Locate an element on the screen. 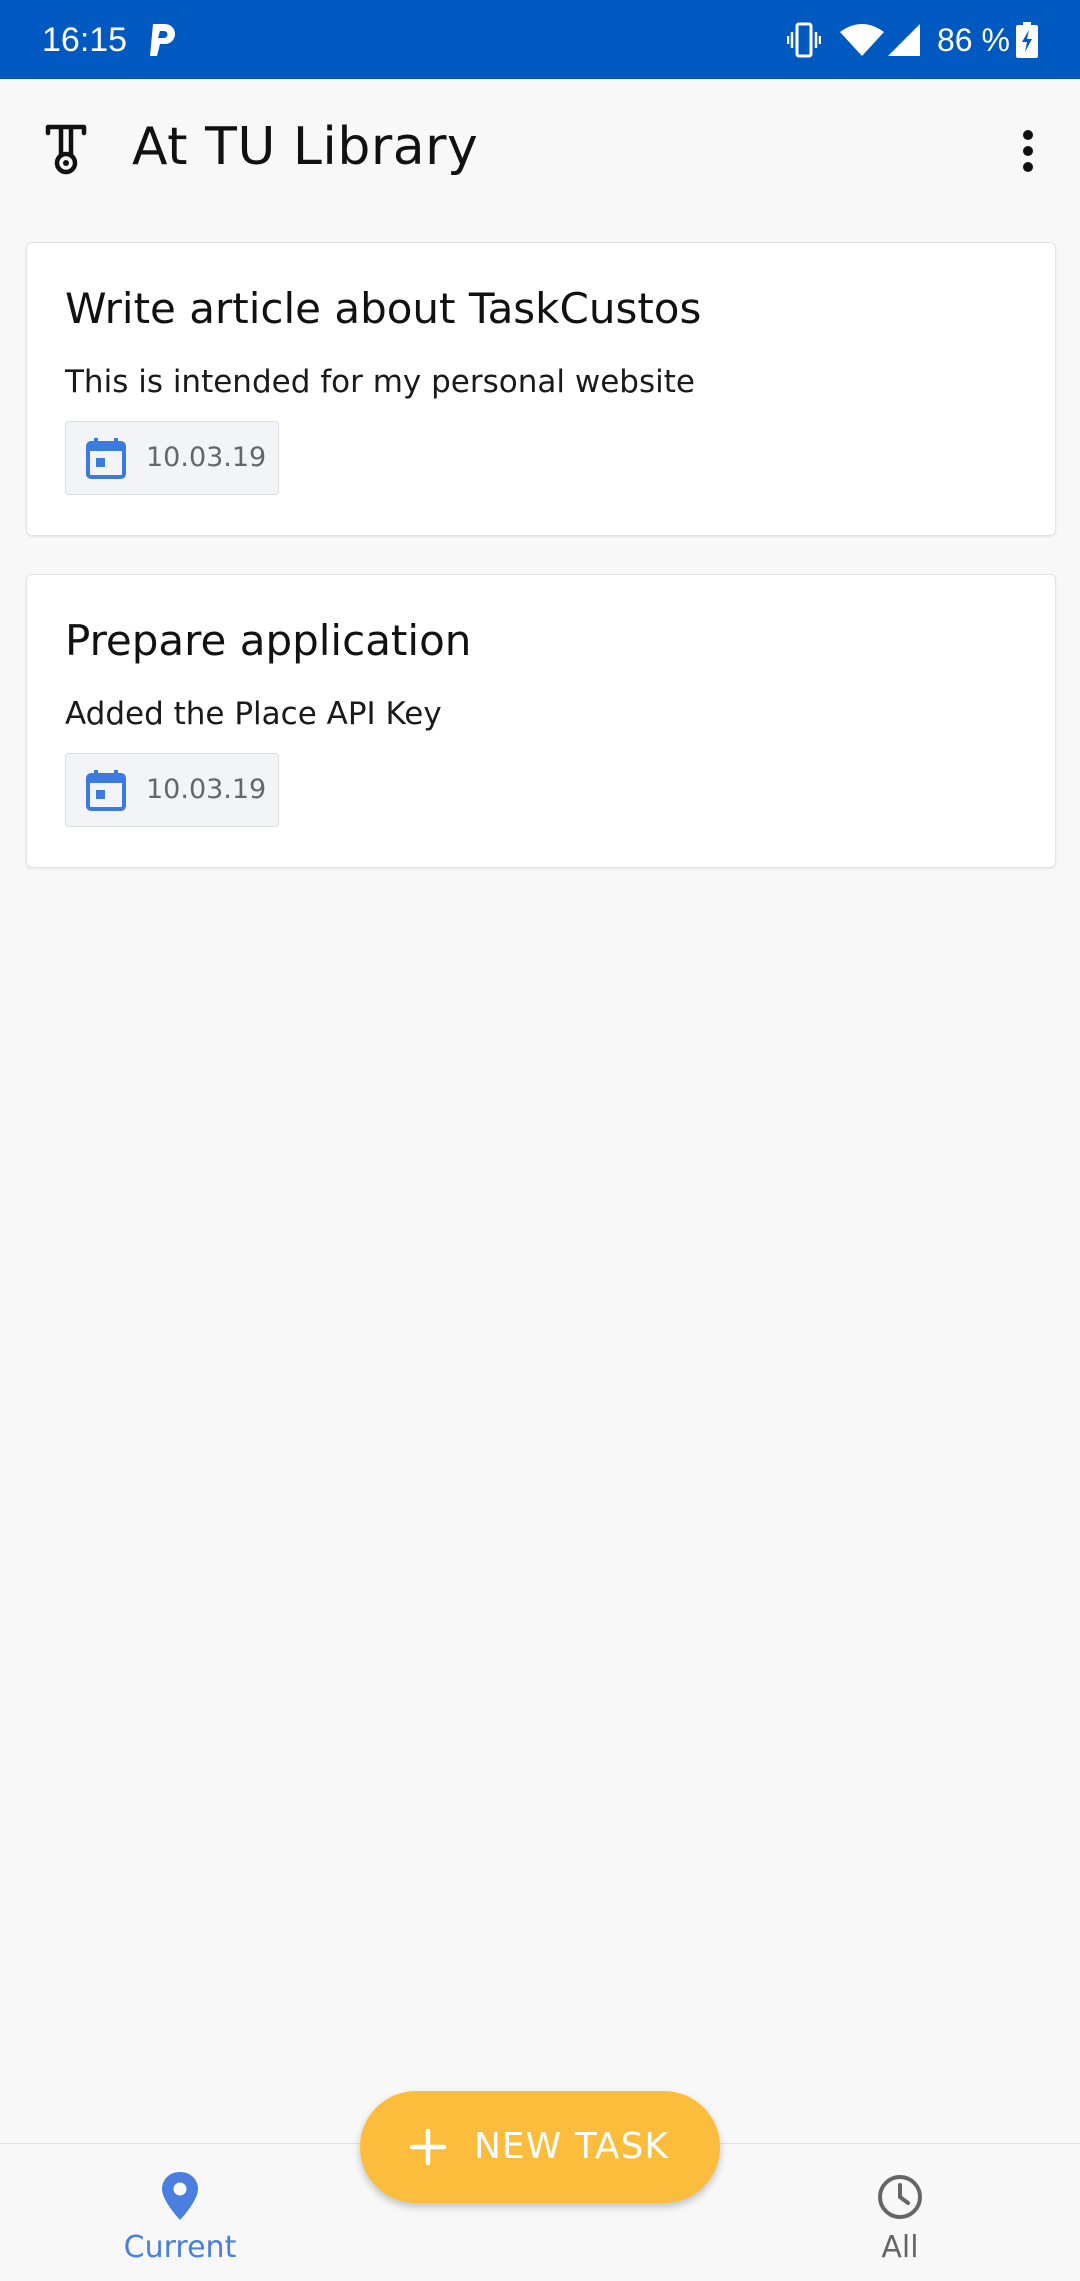 The width and height of the screenshot is (1080, 2281). wifi-icon is located at coordinates (862, 40).